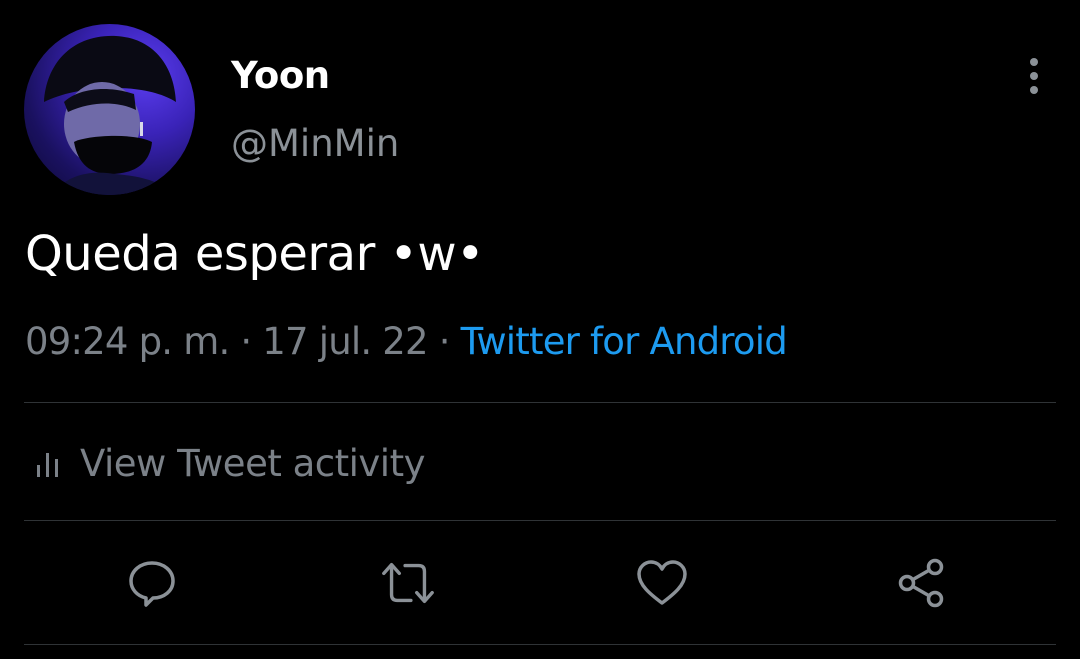 This screenshot has height=659, width=1080. I want to click on avatar-image, so click(110, 115).